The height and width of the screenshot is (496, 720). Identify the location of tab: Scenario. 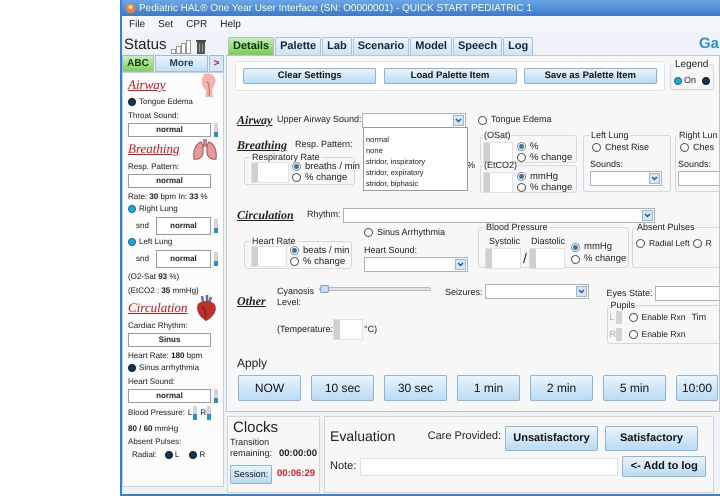
(381, 46).